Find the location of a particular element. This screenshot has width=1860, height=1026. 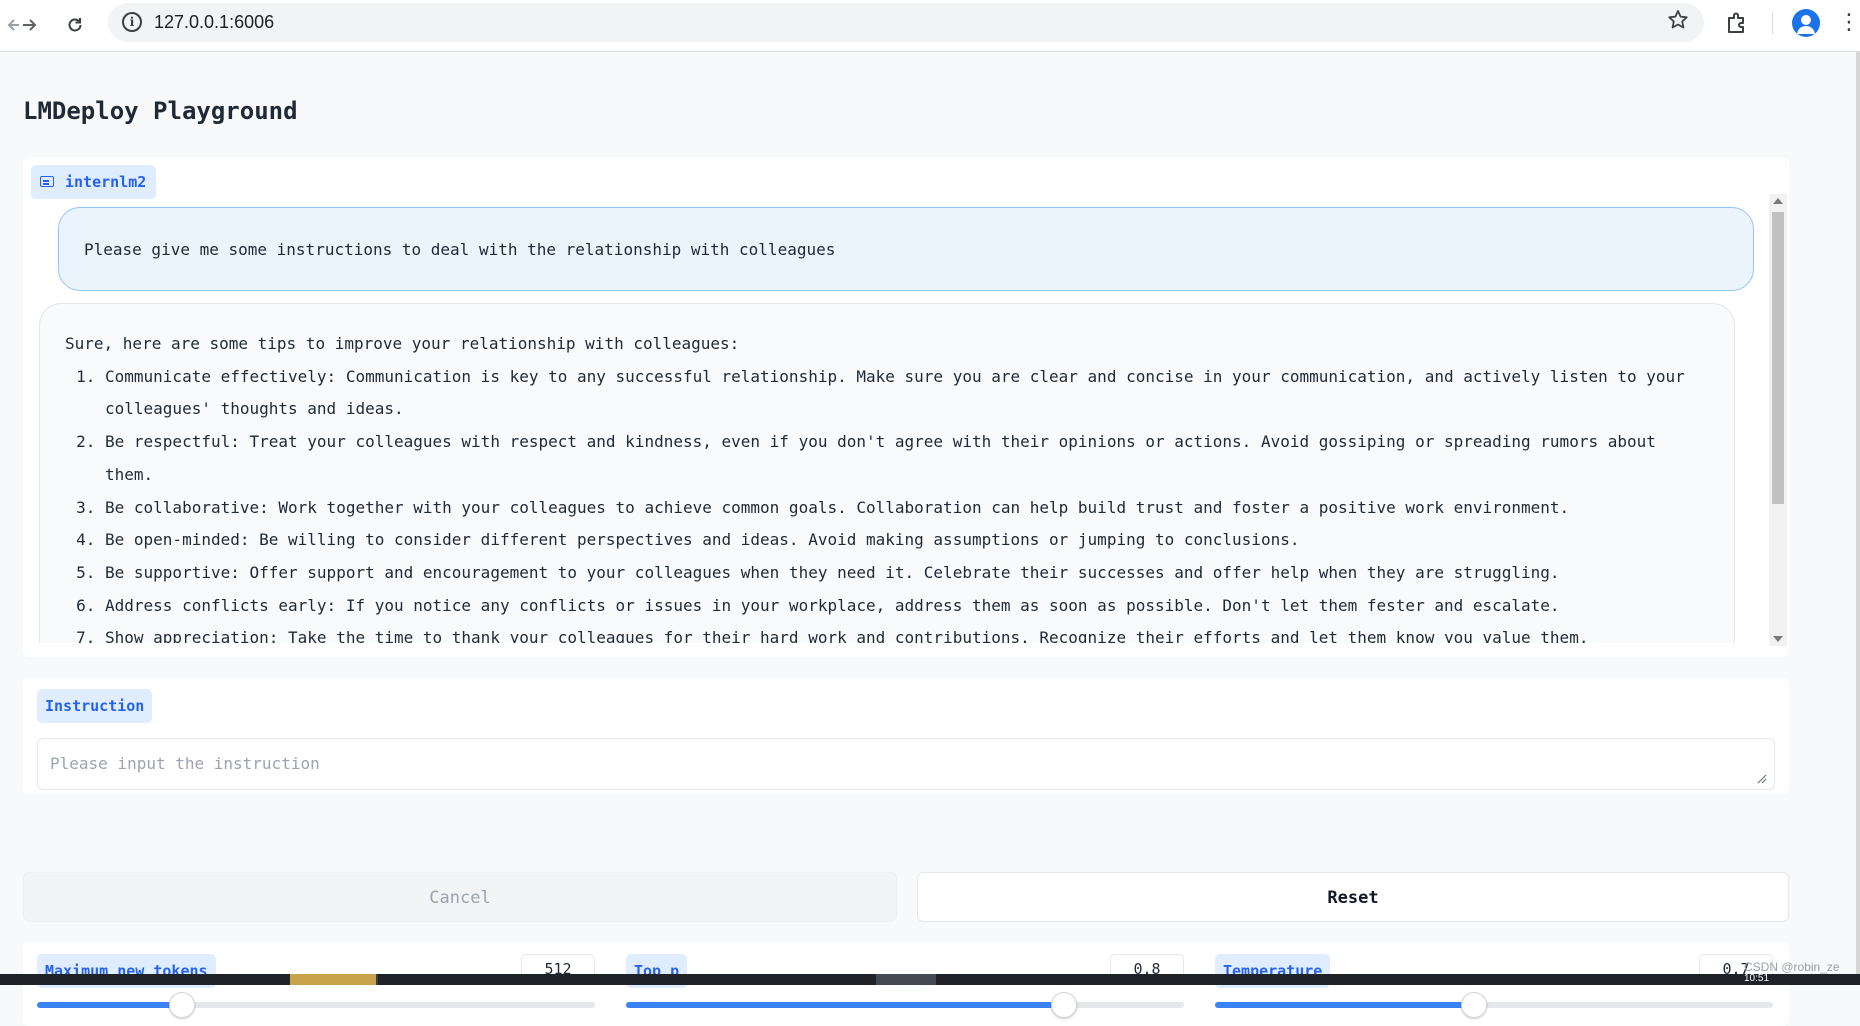

arrow-right-icon is located at coordinates (30, 25).